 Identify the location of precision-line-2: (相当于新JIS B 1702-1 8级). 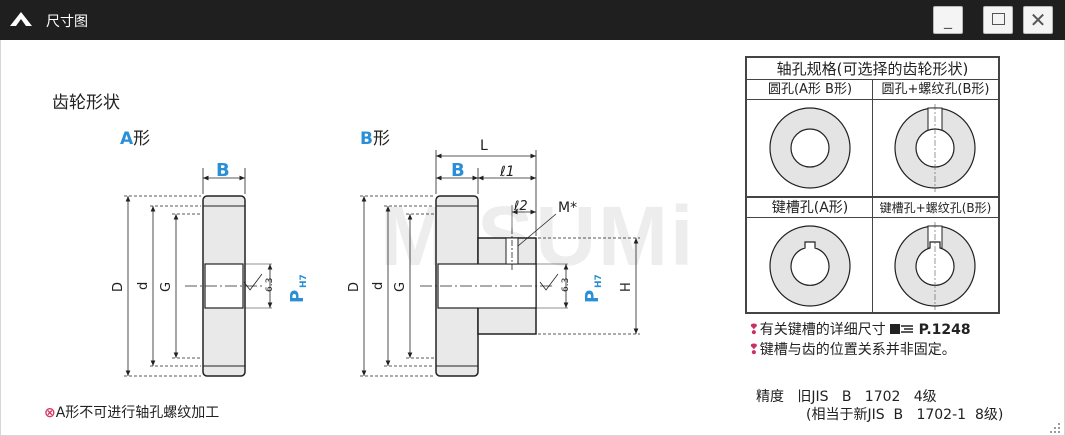
(905, 415).